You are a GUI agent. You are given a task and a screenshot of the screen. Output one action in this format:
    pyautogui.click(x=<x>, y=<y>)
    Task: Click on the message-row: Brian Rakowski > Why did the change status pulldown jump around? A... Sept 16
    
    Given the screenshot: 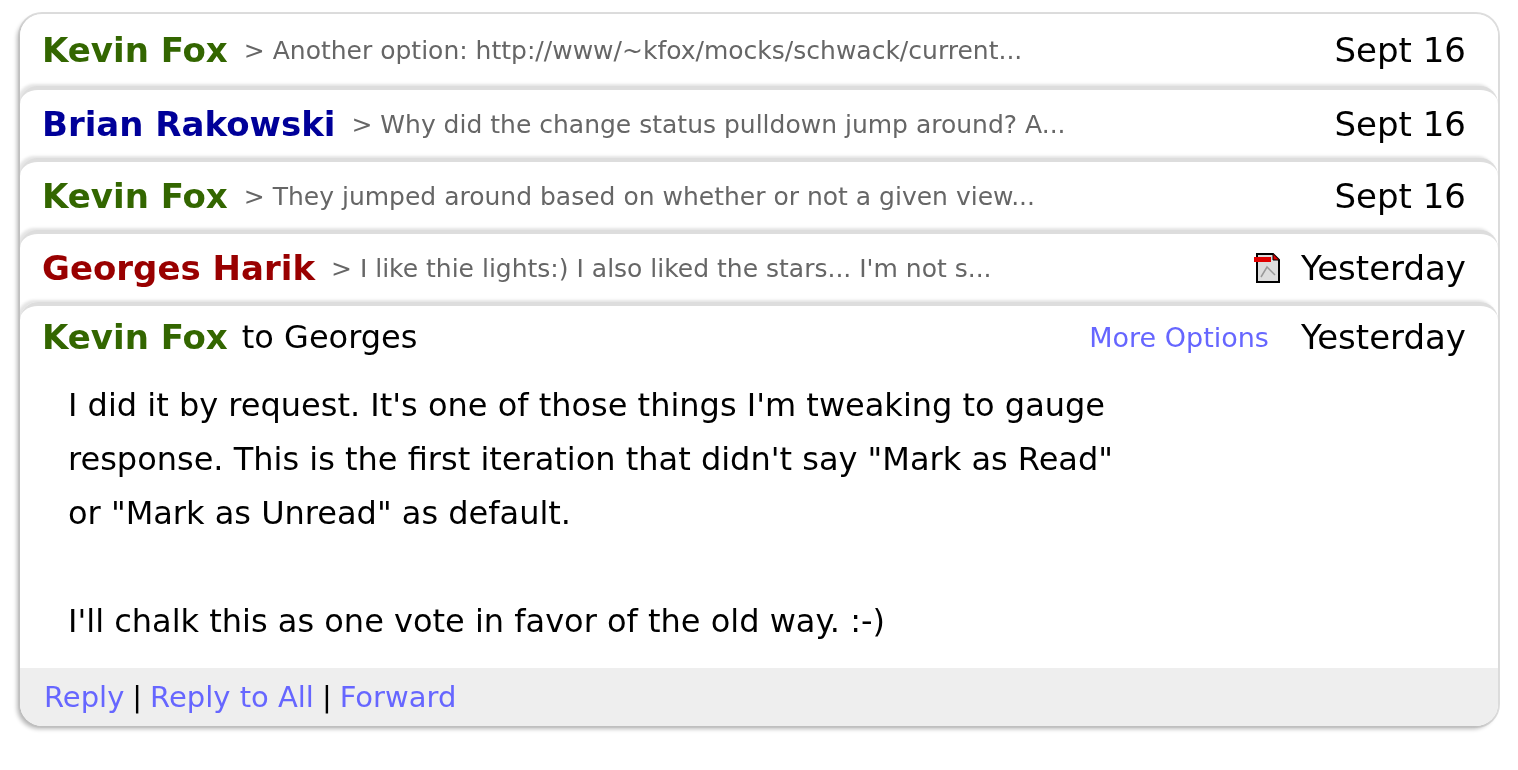 What is the action you would take?
    pyautogui.click(x=759, y=122)
    